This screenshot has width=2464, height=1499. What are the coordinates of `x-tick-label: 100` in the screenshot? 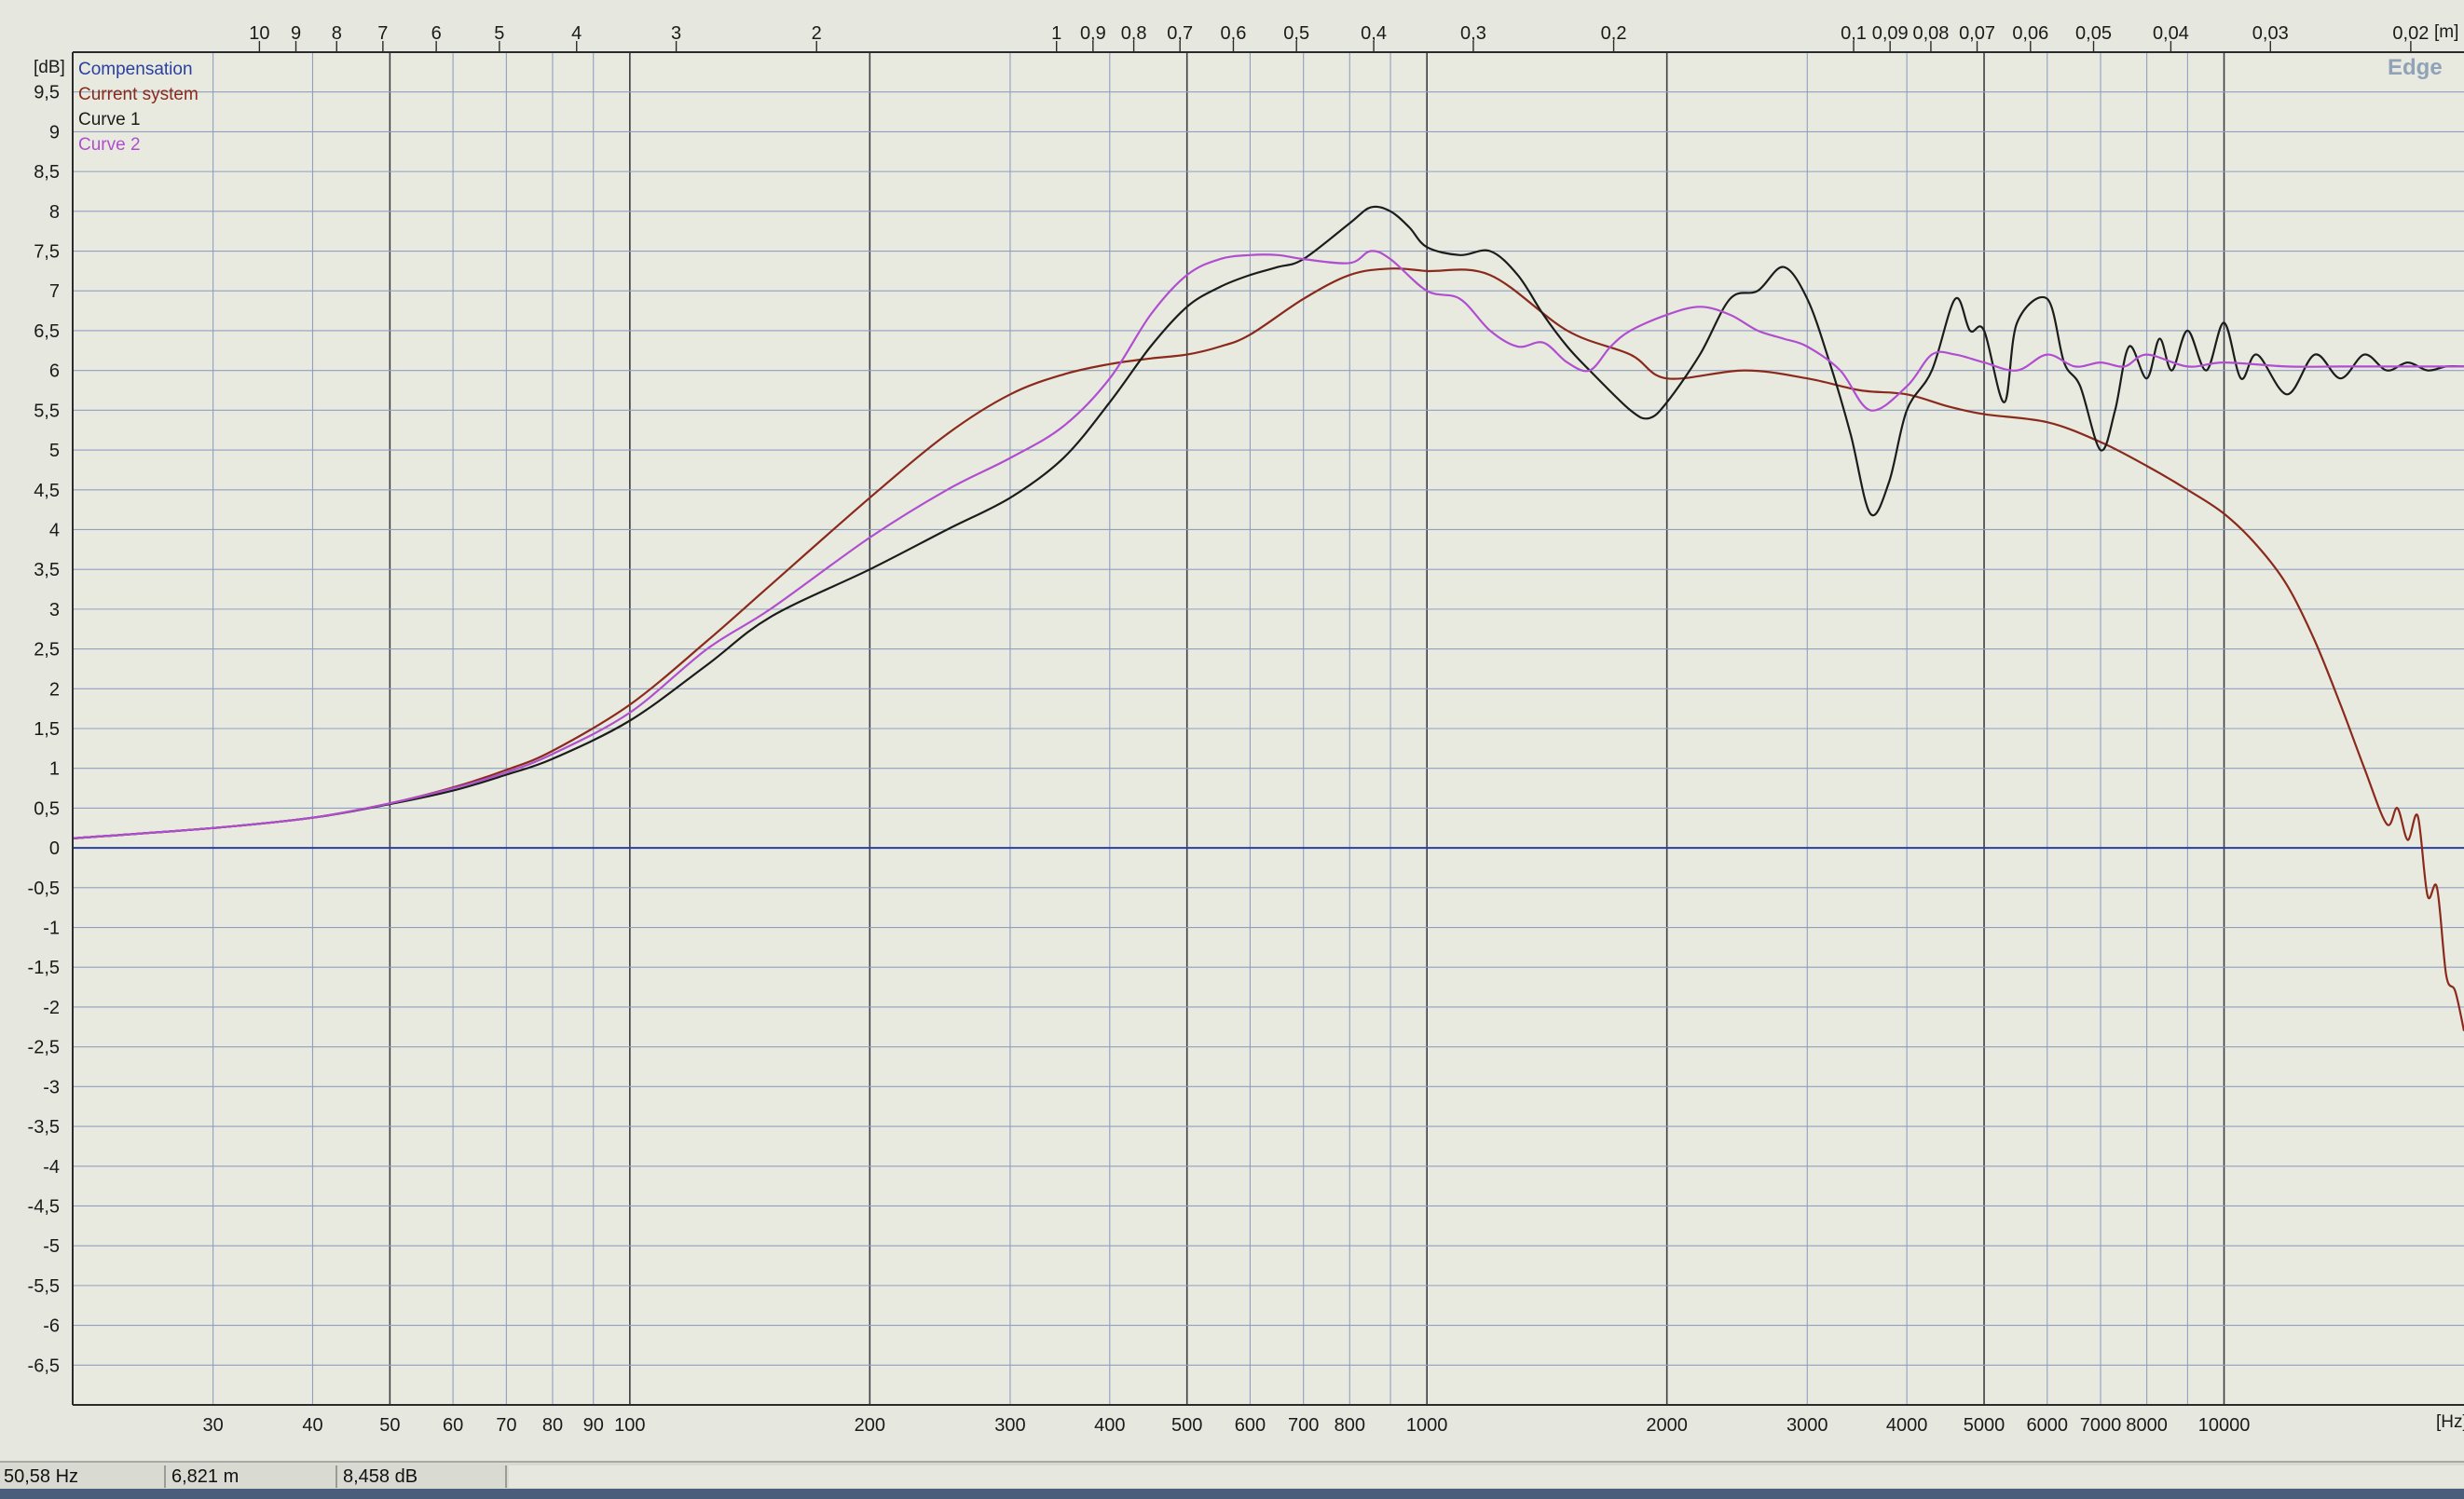 It's located at (629, 1425).